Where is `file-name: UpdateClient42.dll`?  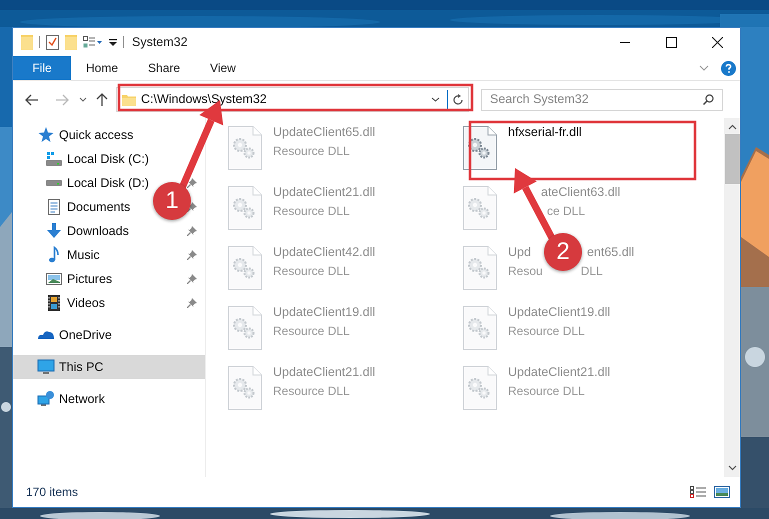
file-name: UpdateClient42.dll is located at coordinates (324, 252).